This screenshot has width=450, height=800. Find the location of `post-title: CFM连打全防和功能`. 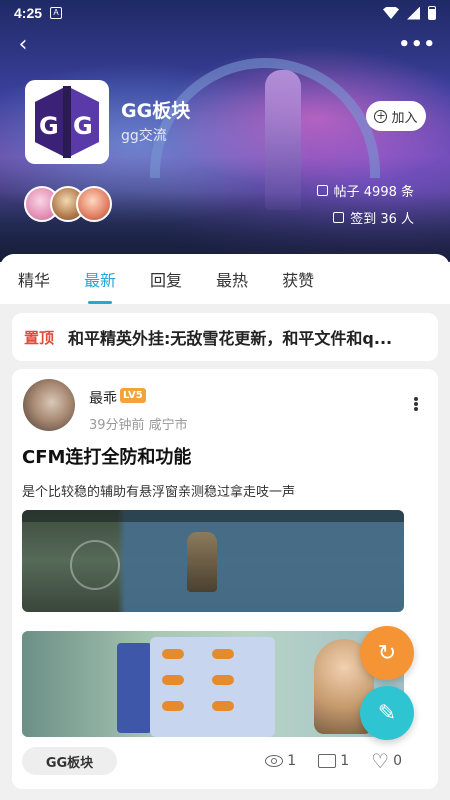

post-title: CFM连打全防和功能 is located at coordinates (107, 457).